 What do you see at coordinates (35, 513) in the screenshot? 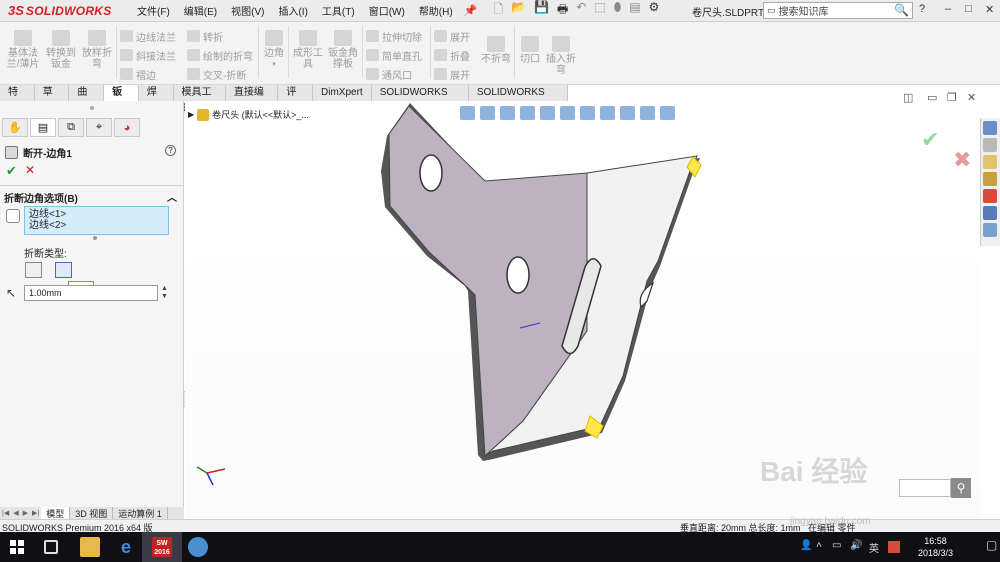
I see `last-tab-arrow-icon: ▶|` at bounding box center [35, 513].